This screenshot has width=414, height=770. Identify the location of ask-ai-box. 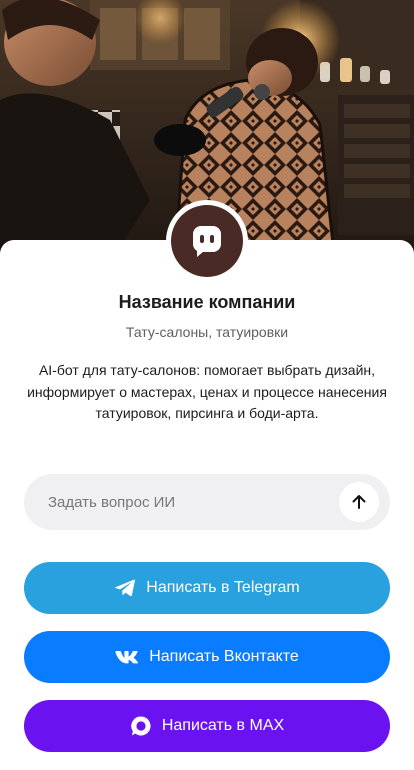
(207, 502).